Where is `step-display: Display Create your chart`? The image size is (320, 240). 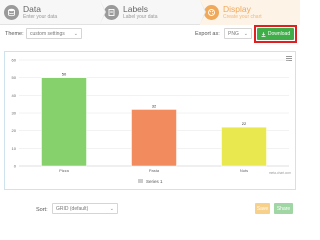
step-display: Display Create your chart is located at coordinates (250, 12).